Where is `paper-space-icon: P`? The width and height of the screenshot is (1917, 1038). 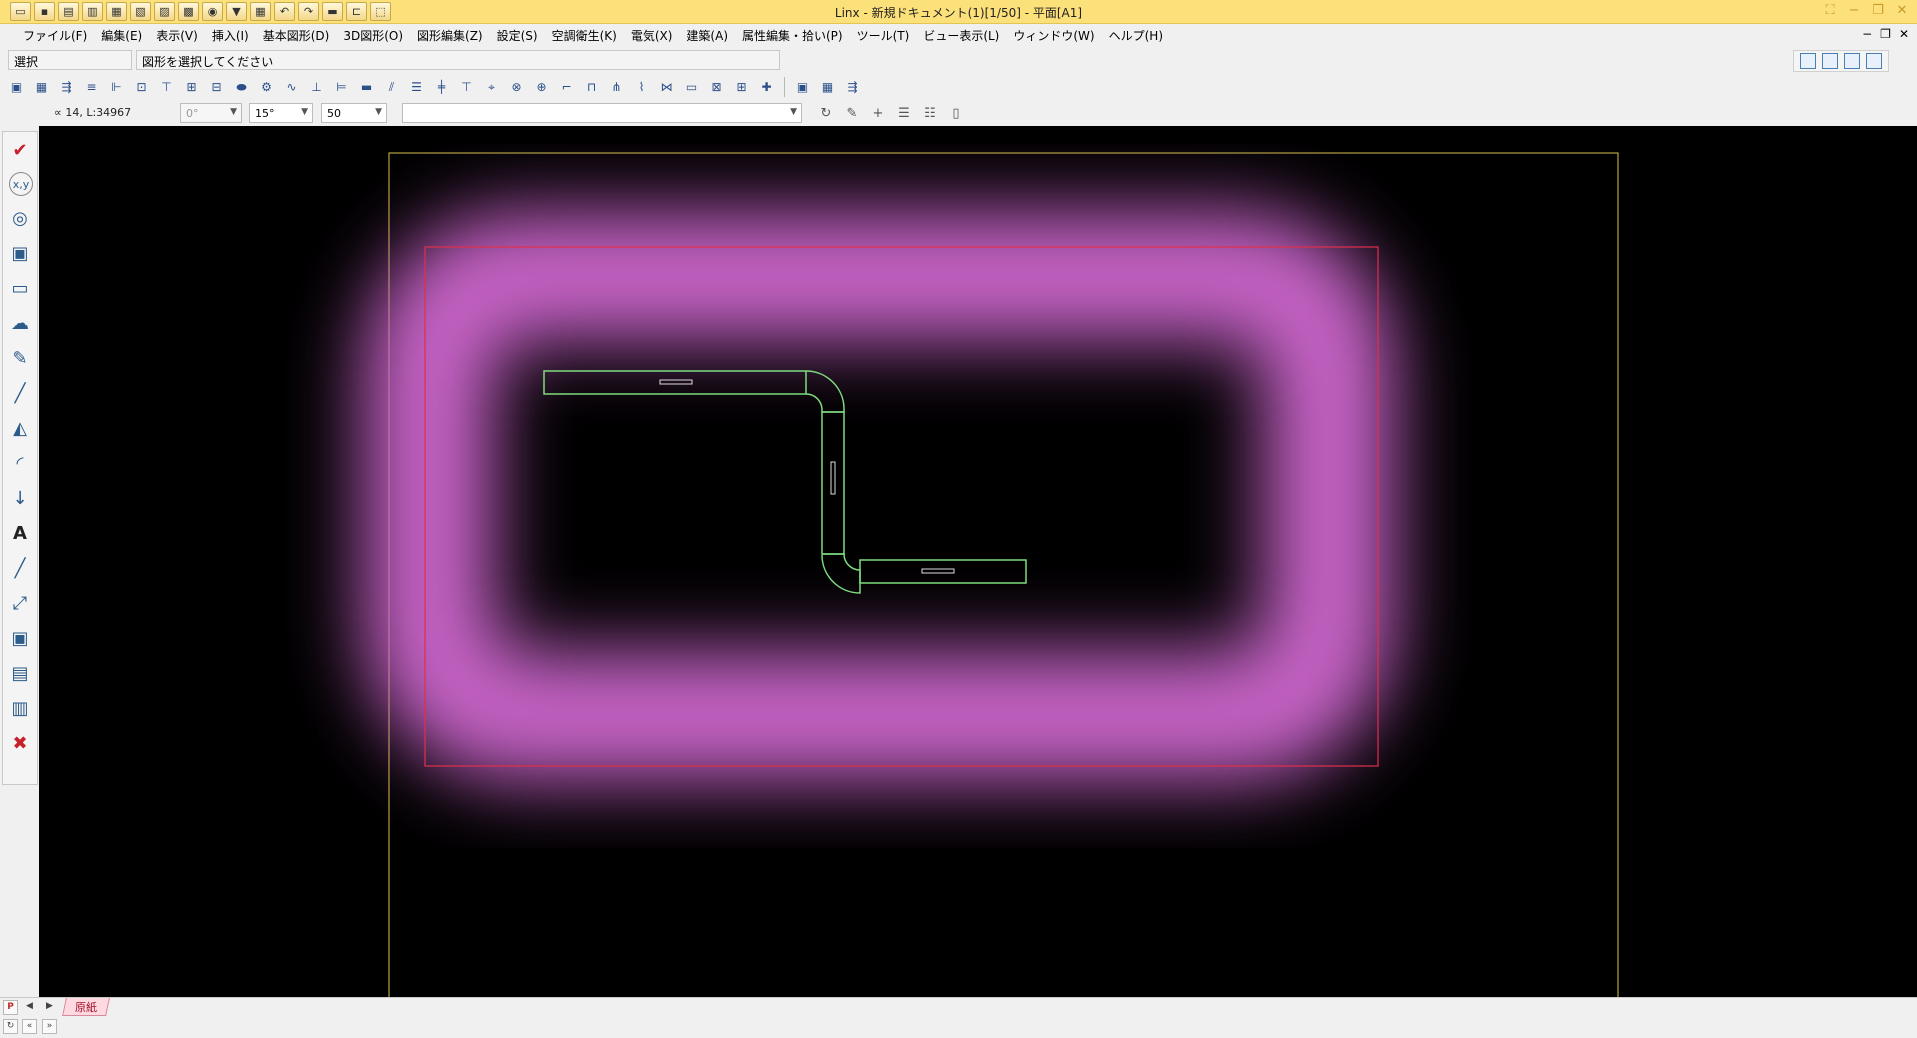 paper-space-icon: P is located at coordinates (10, 1007).